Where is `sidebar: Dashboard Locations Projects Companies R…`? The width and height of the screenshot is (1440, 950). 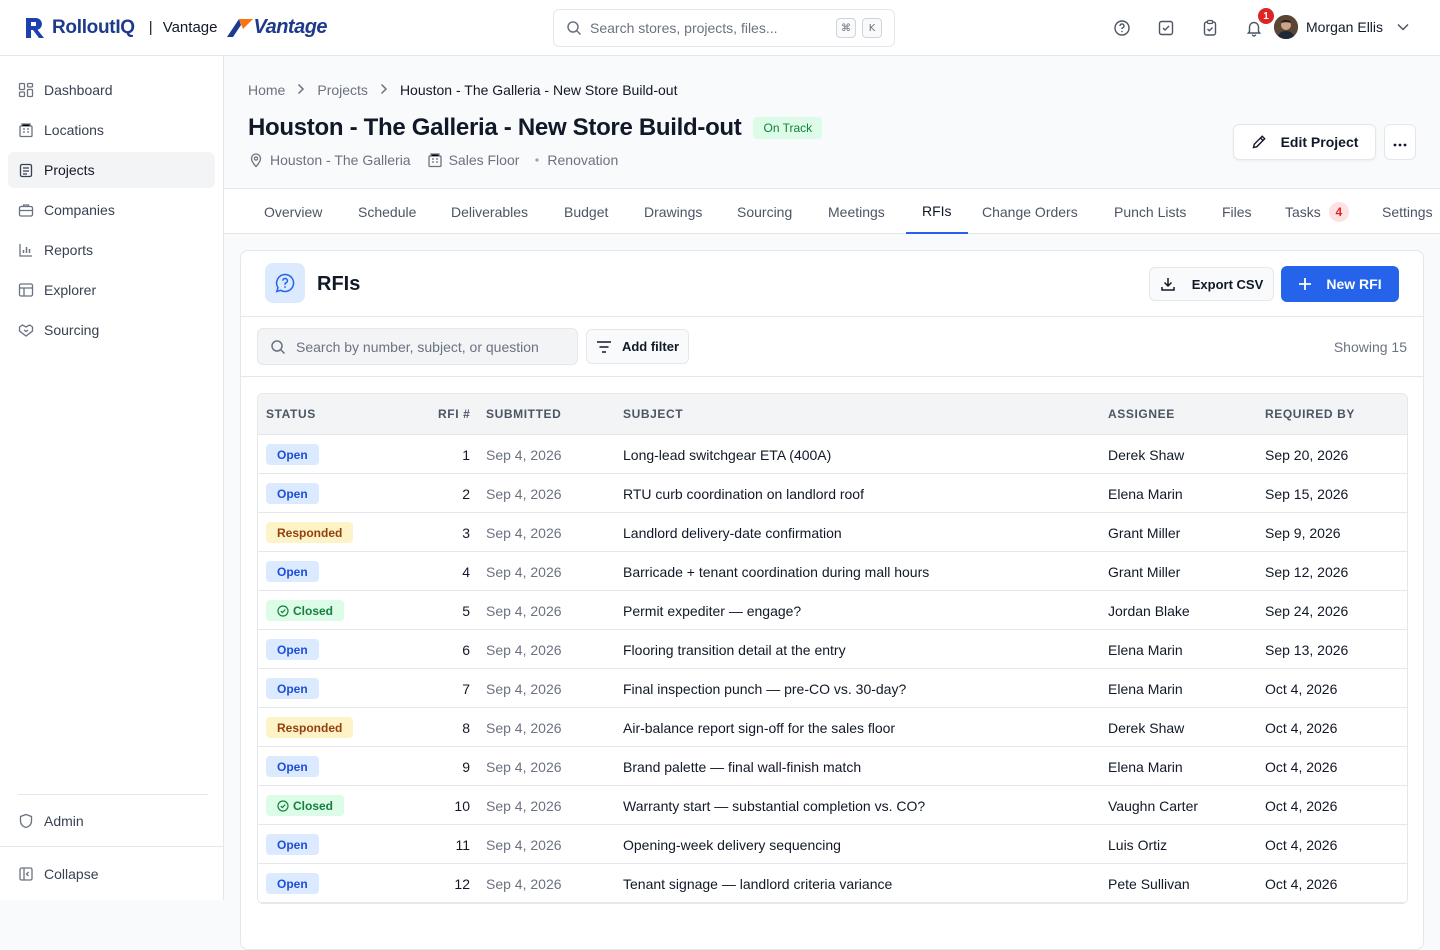
sidebar: Dashboard Locations Projects Companies R… is located at coordinates (112, 478).